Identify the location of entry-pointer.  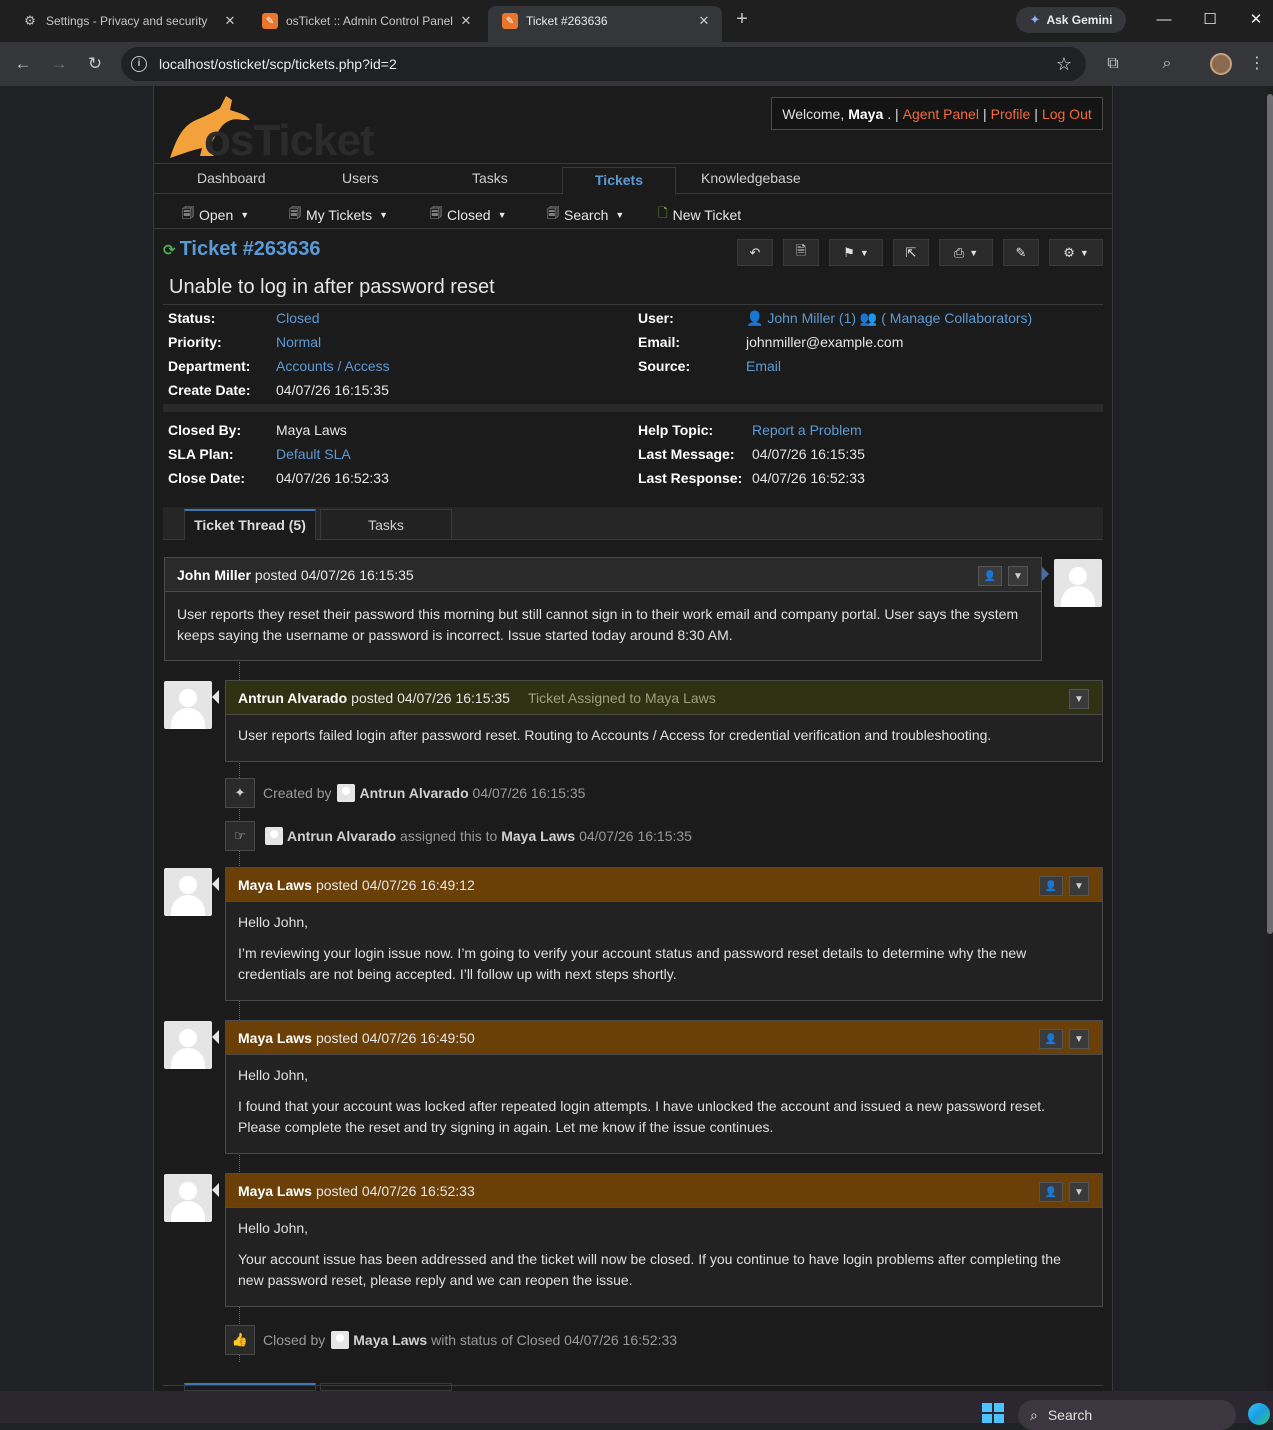
(1045, 574).